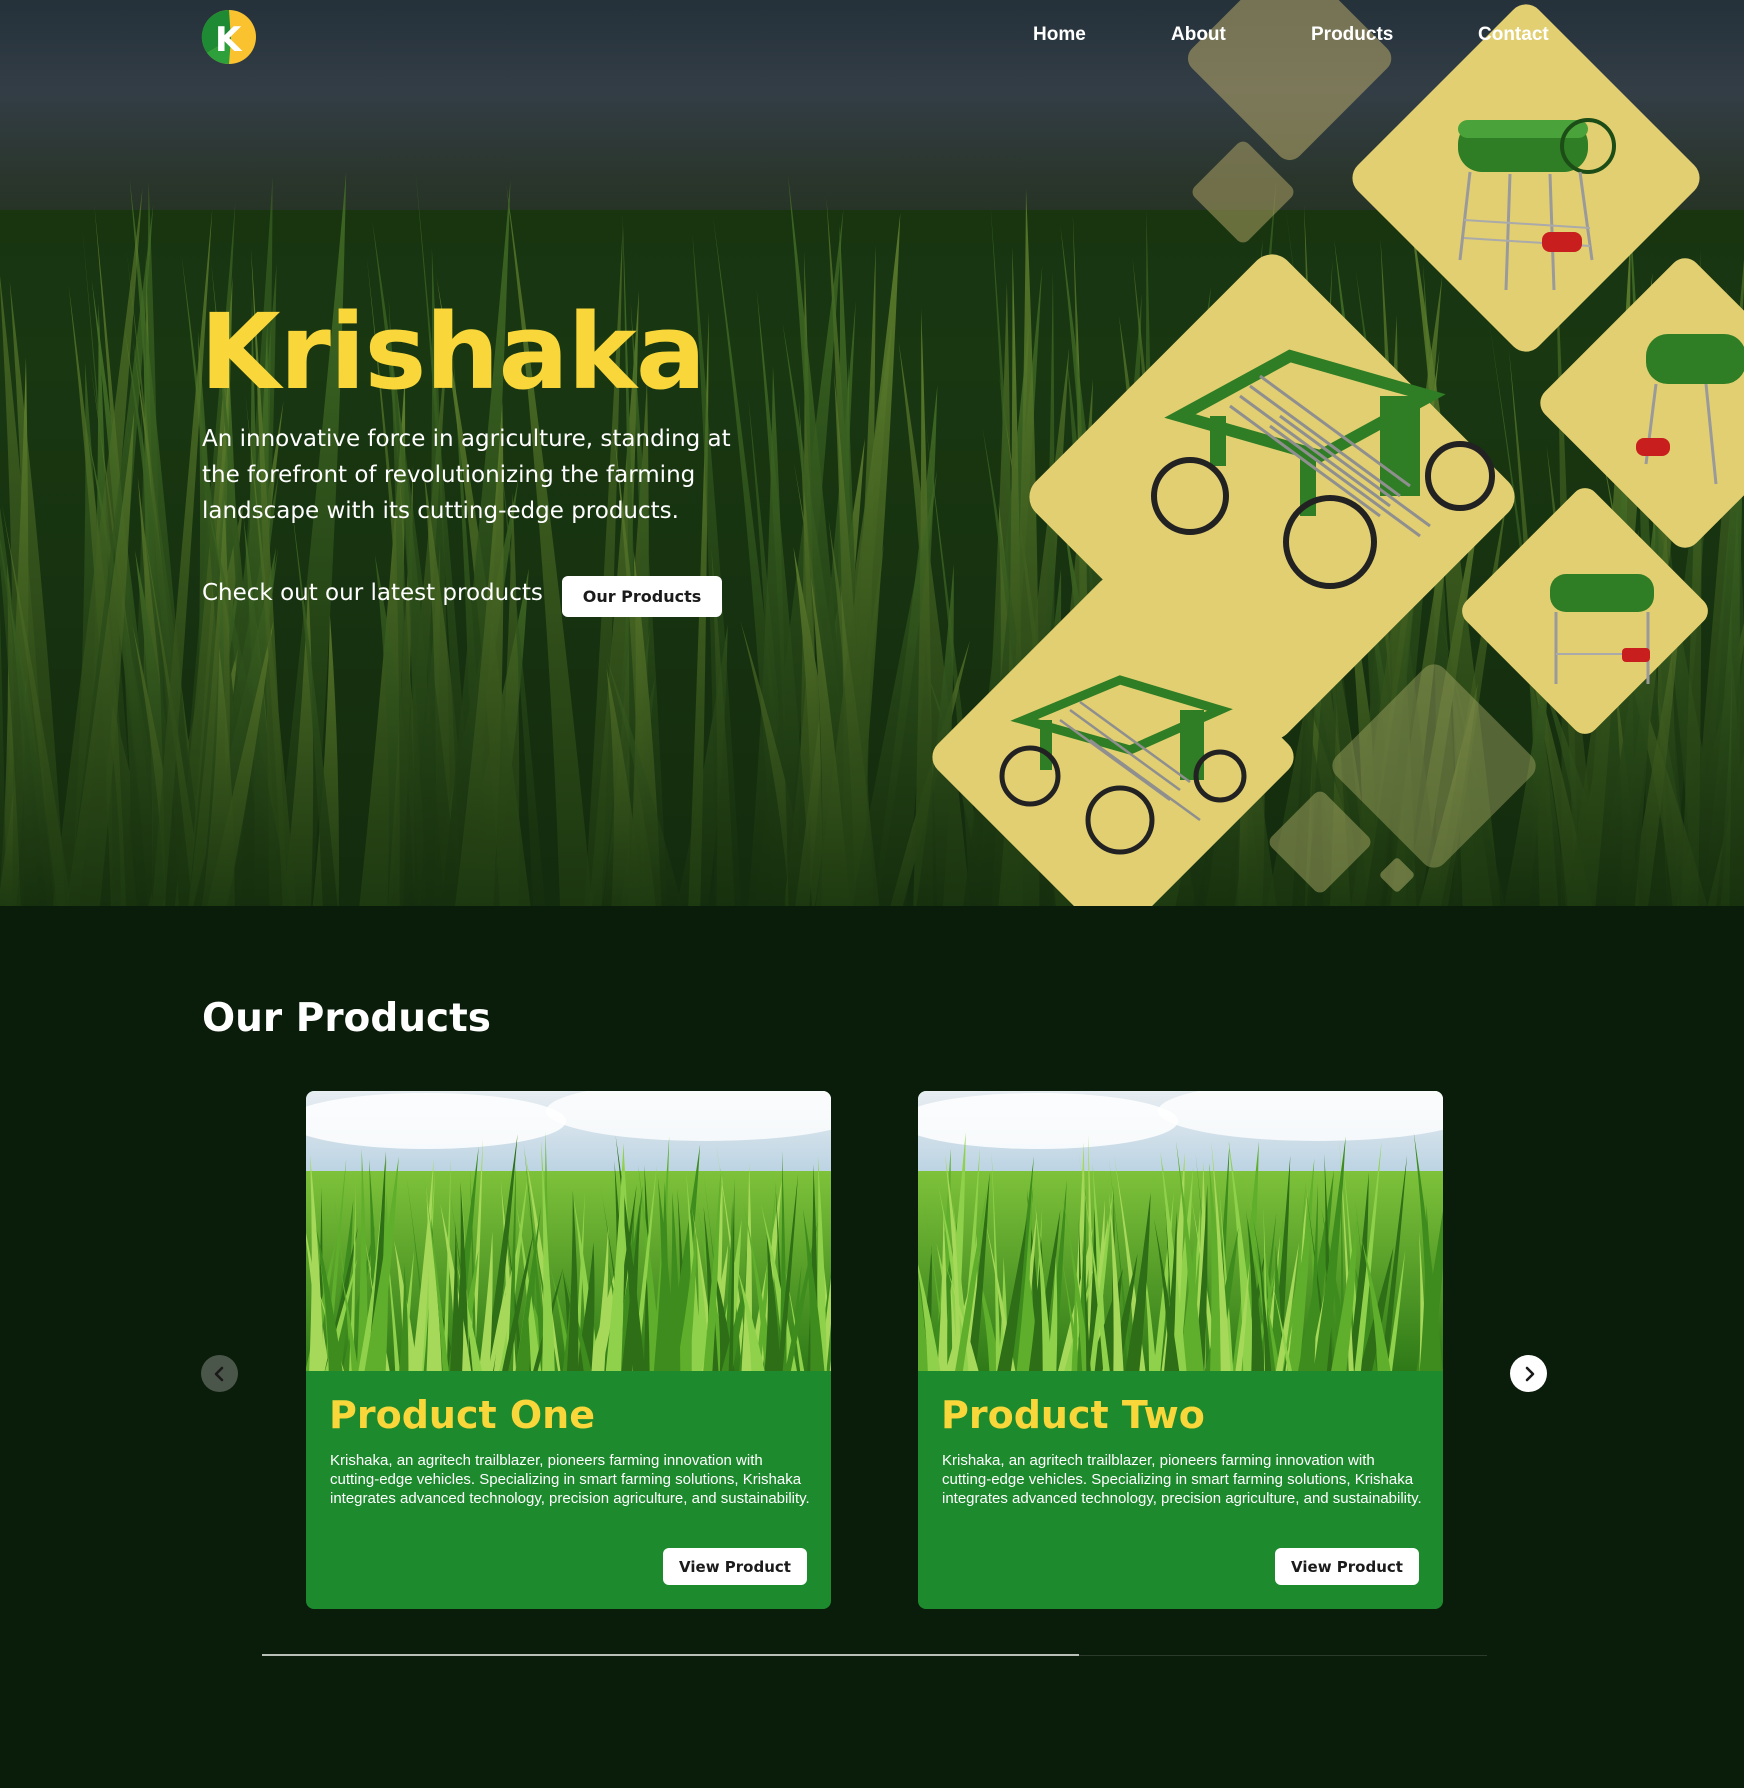 The image size is (1744, 1788). Describe the element at coordinates (872, 39) in the screenshot. I see `main-nav: Home About Products Contact` at that location.